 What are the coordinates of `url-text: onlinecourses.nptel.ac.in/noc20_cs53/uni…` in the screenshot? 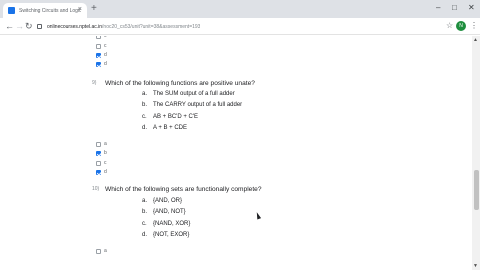 It's located at (123, 27).